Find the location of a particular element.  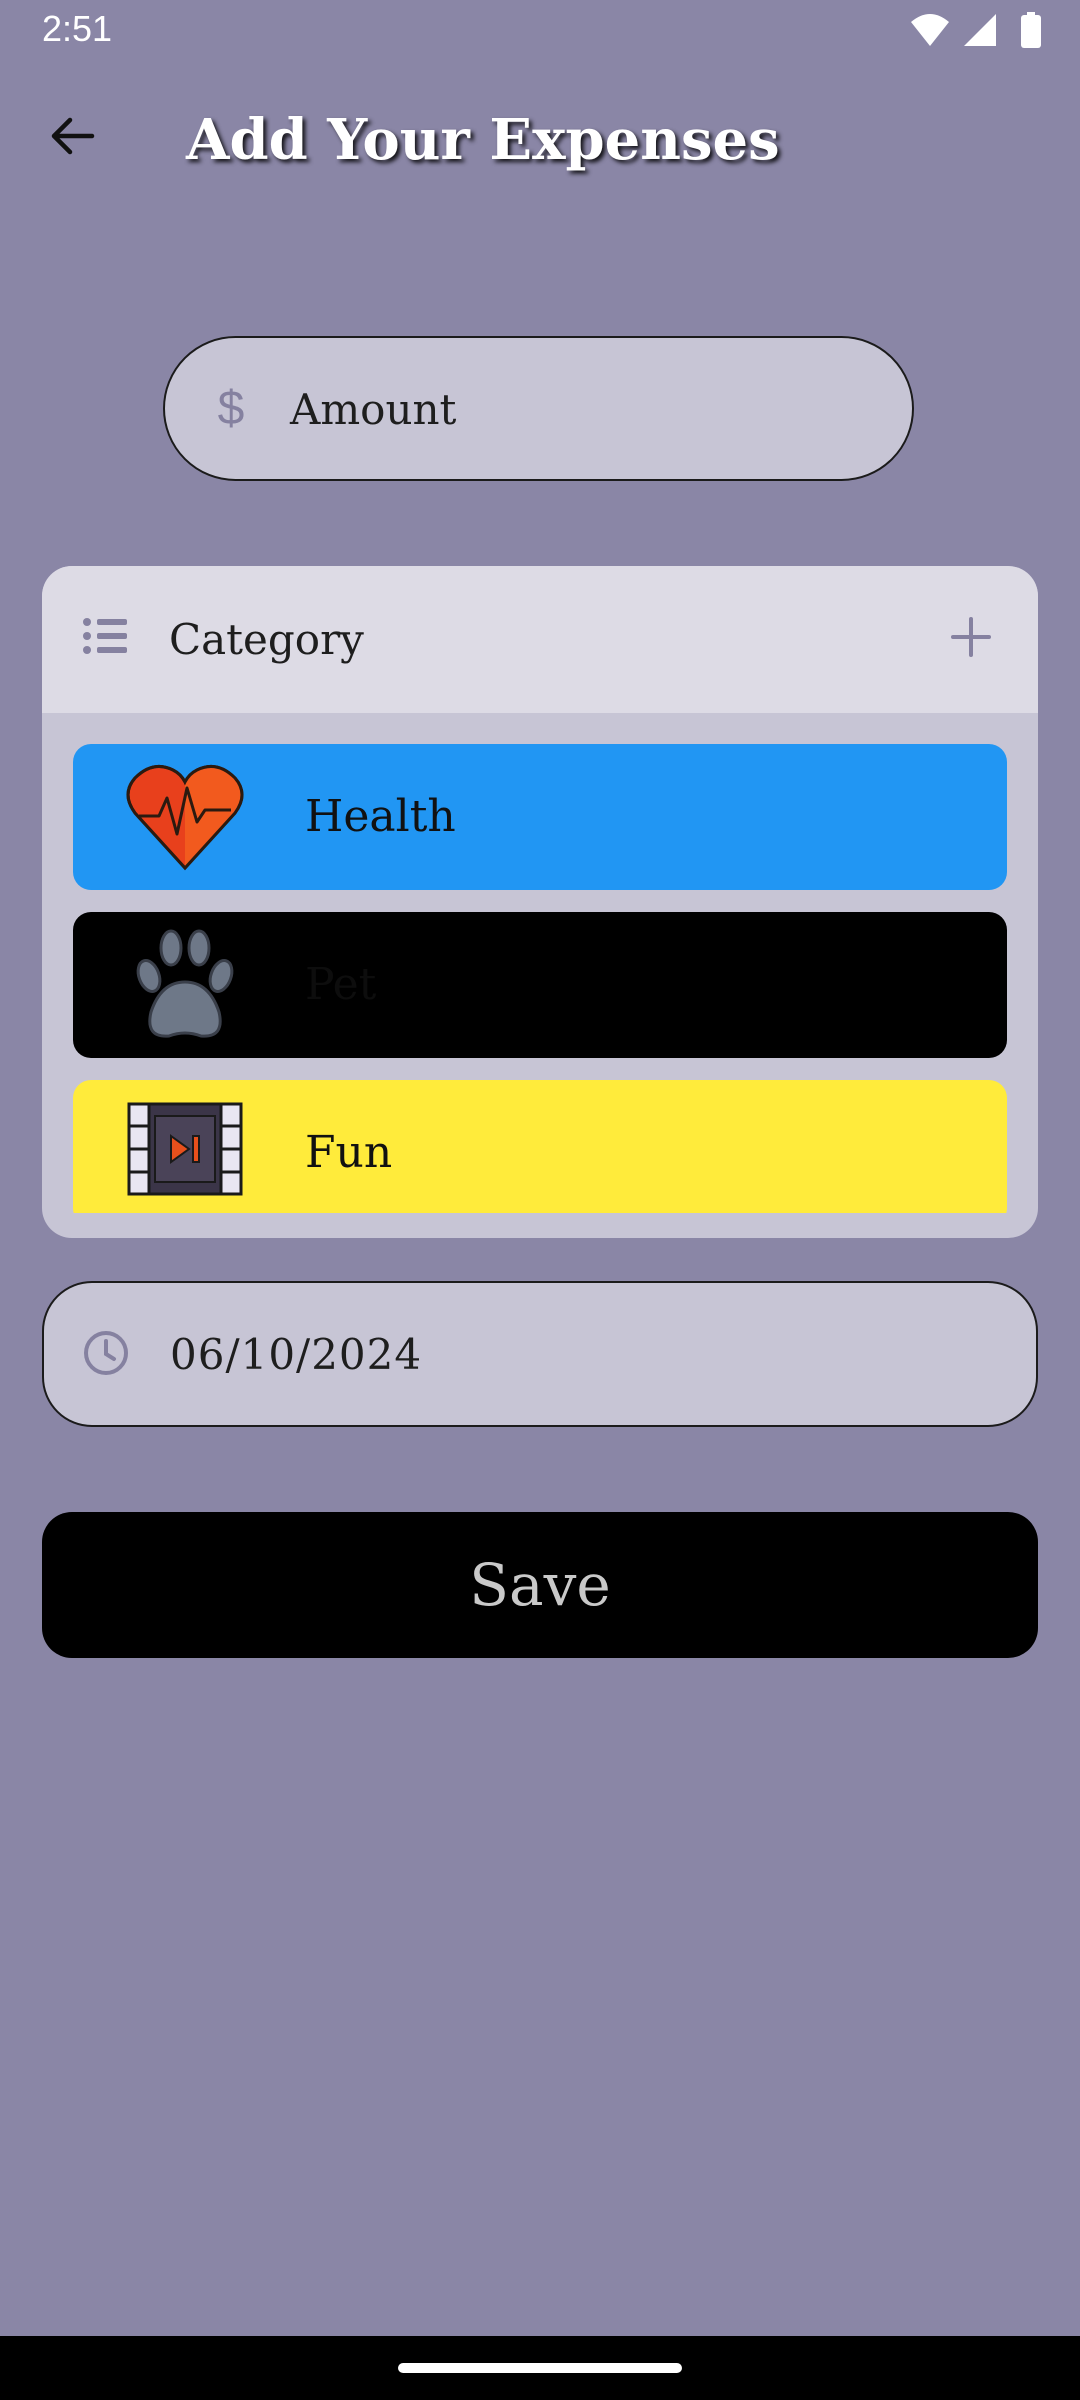

status-time: 2:51 is located at coordinates (77, 28).